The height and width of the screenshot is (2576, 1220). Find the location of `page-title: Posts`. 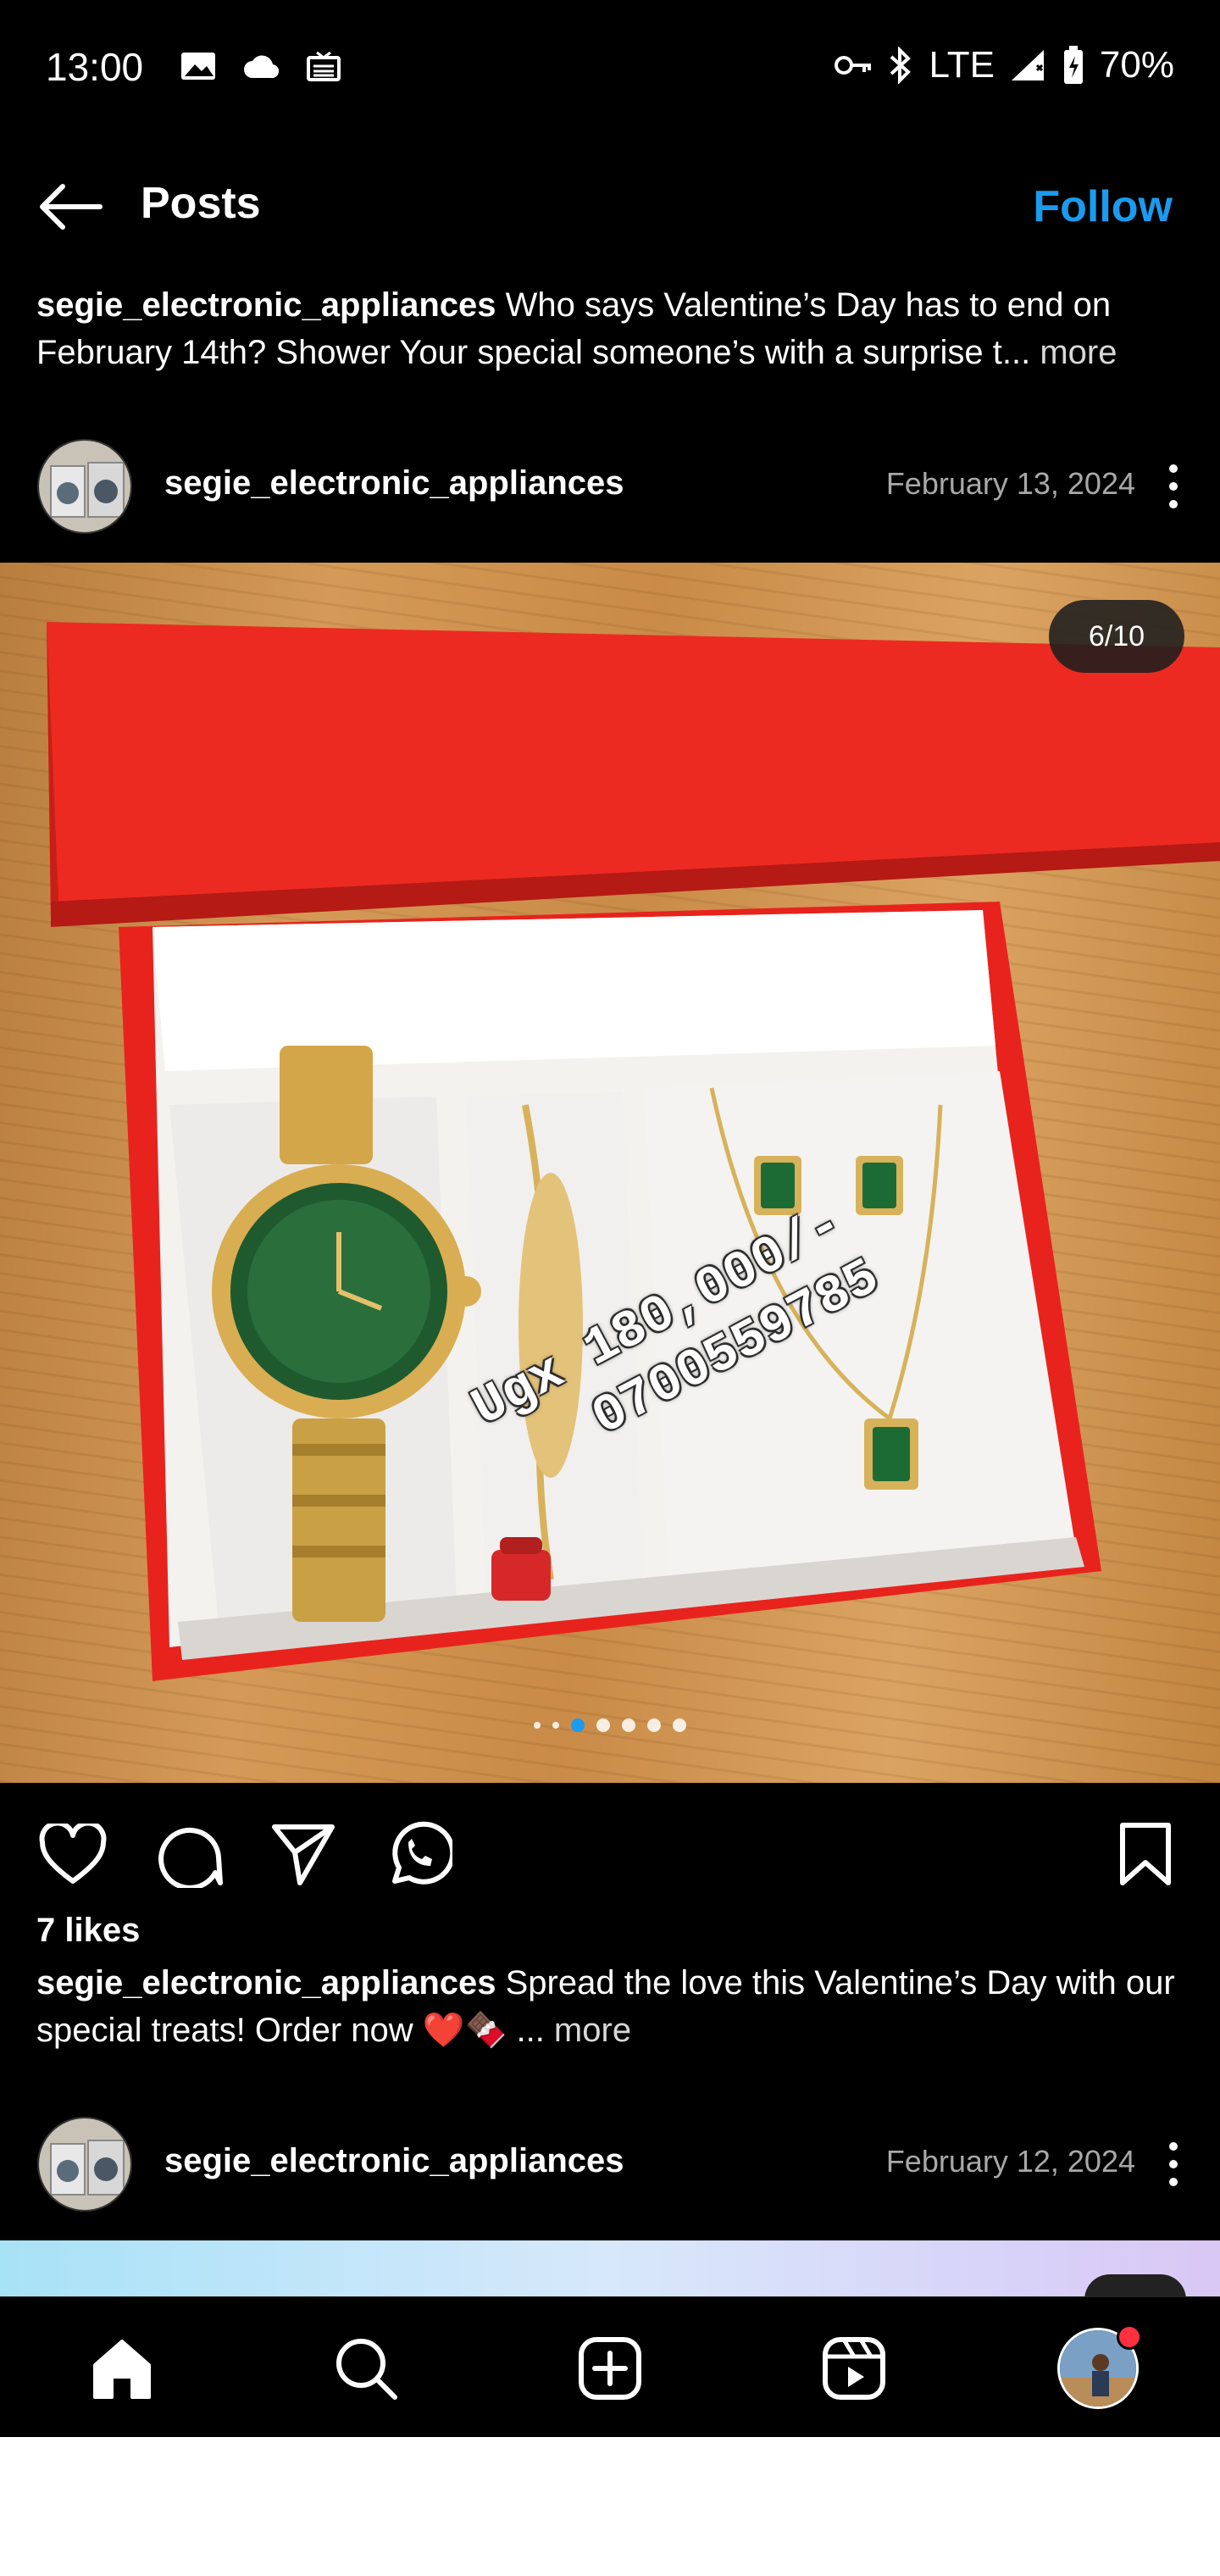

page-title: Posts is located at coordinates (201, 203).